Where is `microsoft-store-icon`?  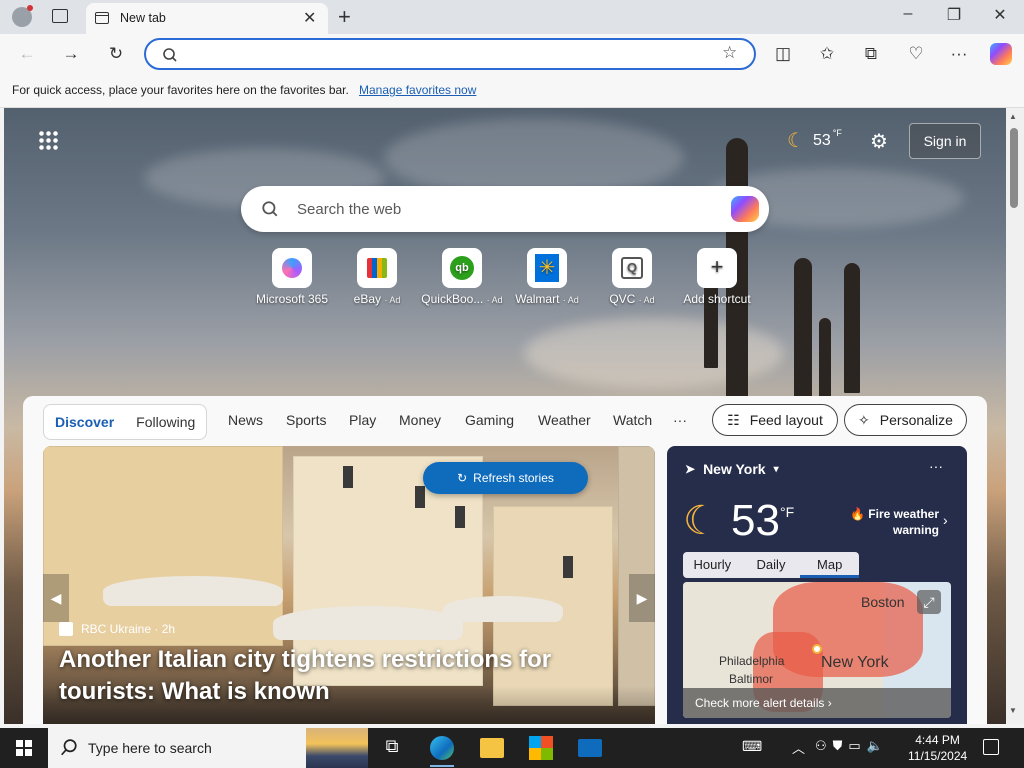
microsoft-store-icon is located at coordinates (541, 748).